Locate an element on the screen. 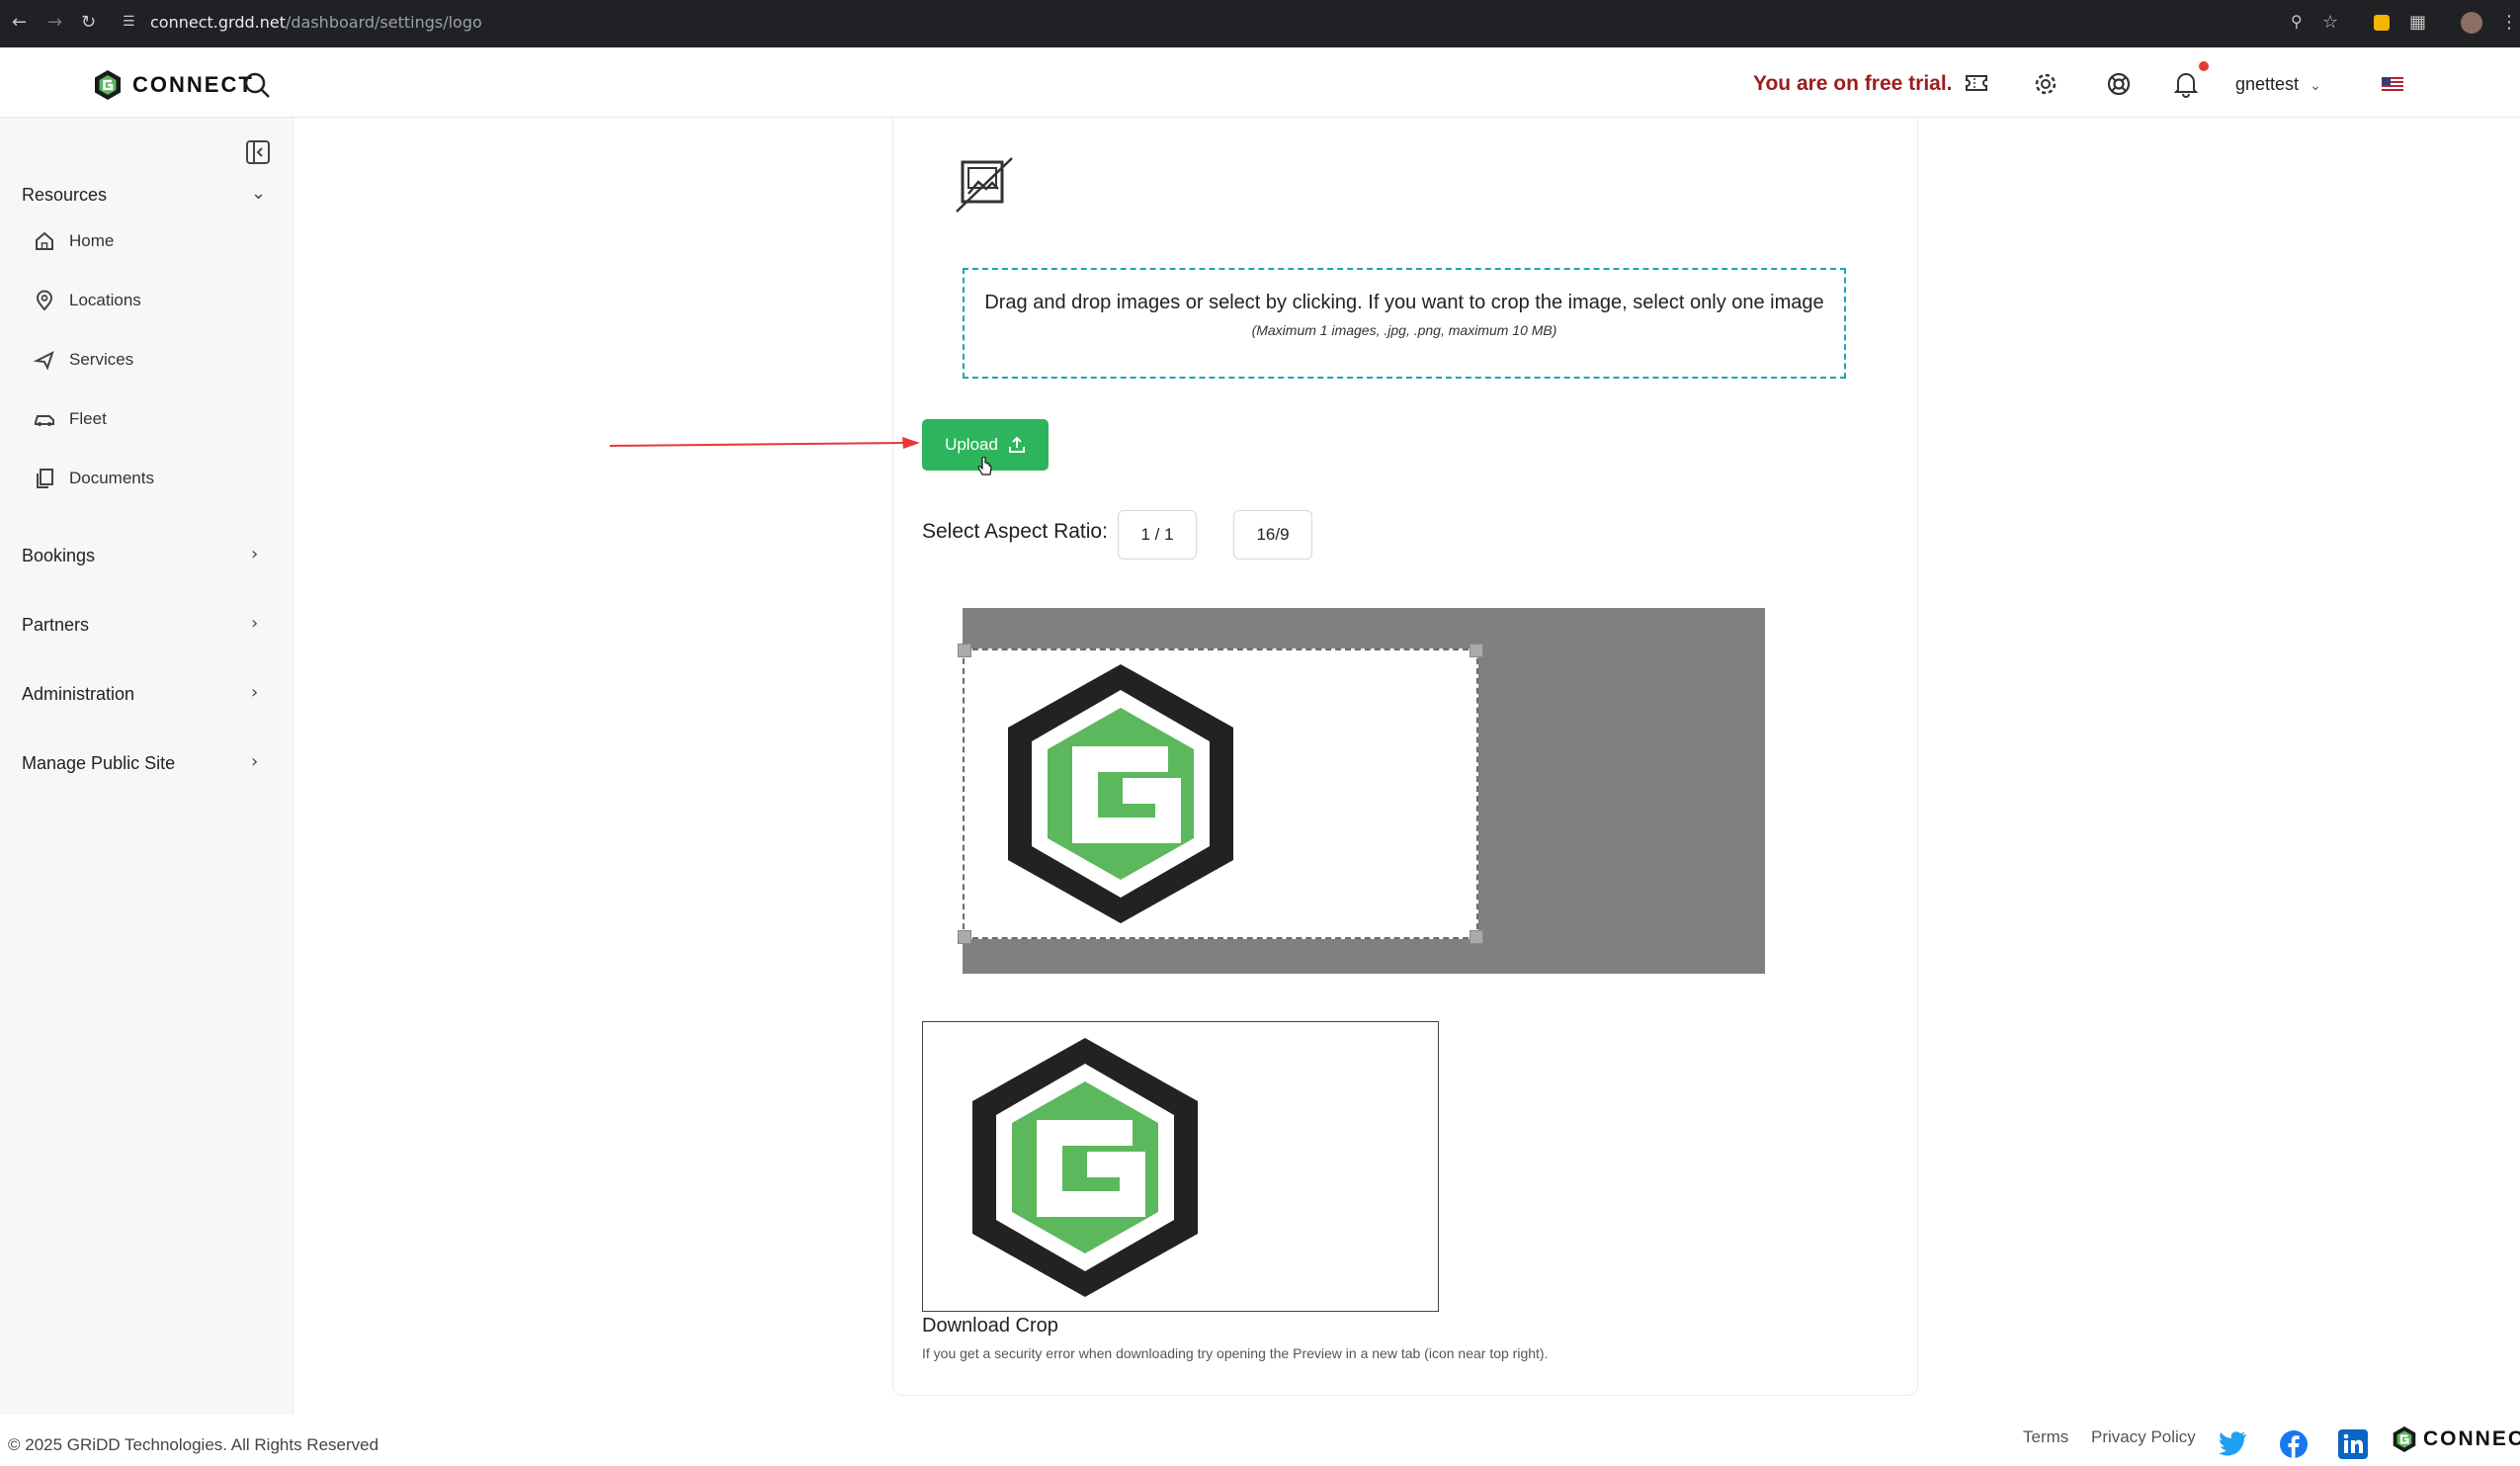 Image resolution: width=2520 pixels, height=1466 pixels. crop-handle-bottom-right is located at coordinates (1476, 937).